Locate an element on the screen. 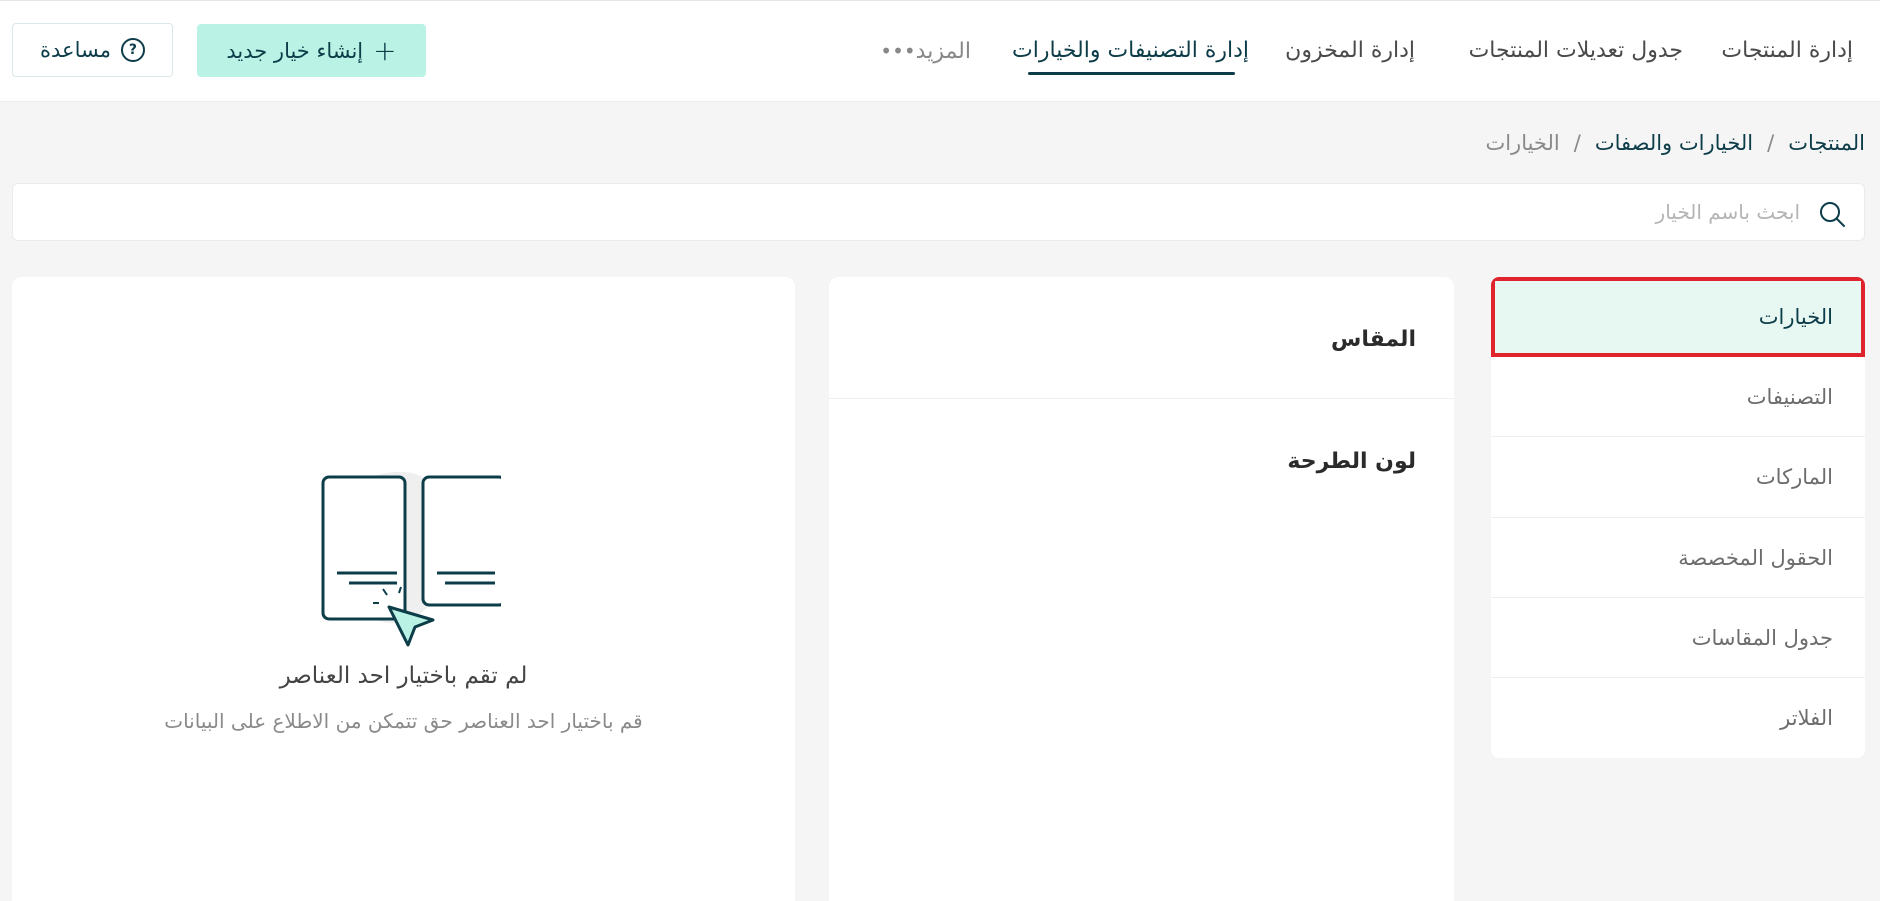 This screenshot has height=901, width=1880. select-item-illustration is located at coordinates (411, 559).